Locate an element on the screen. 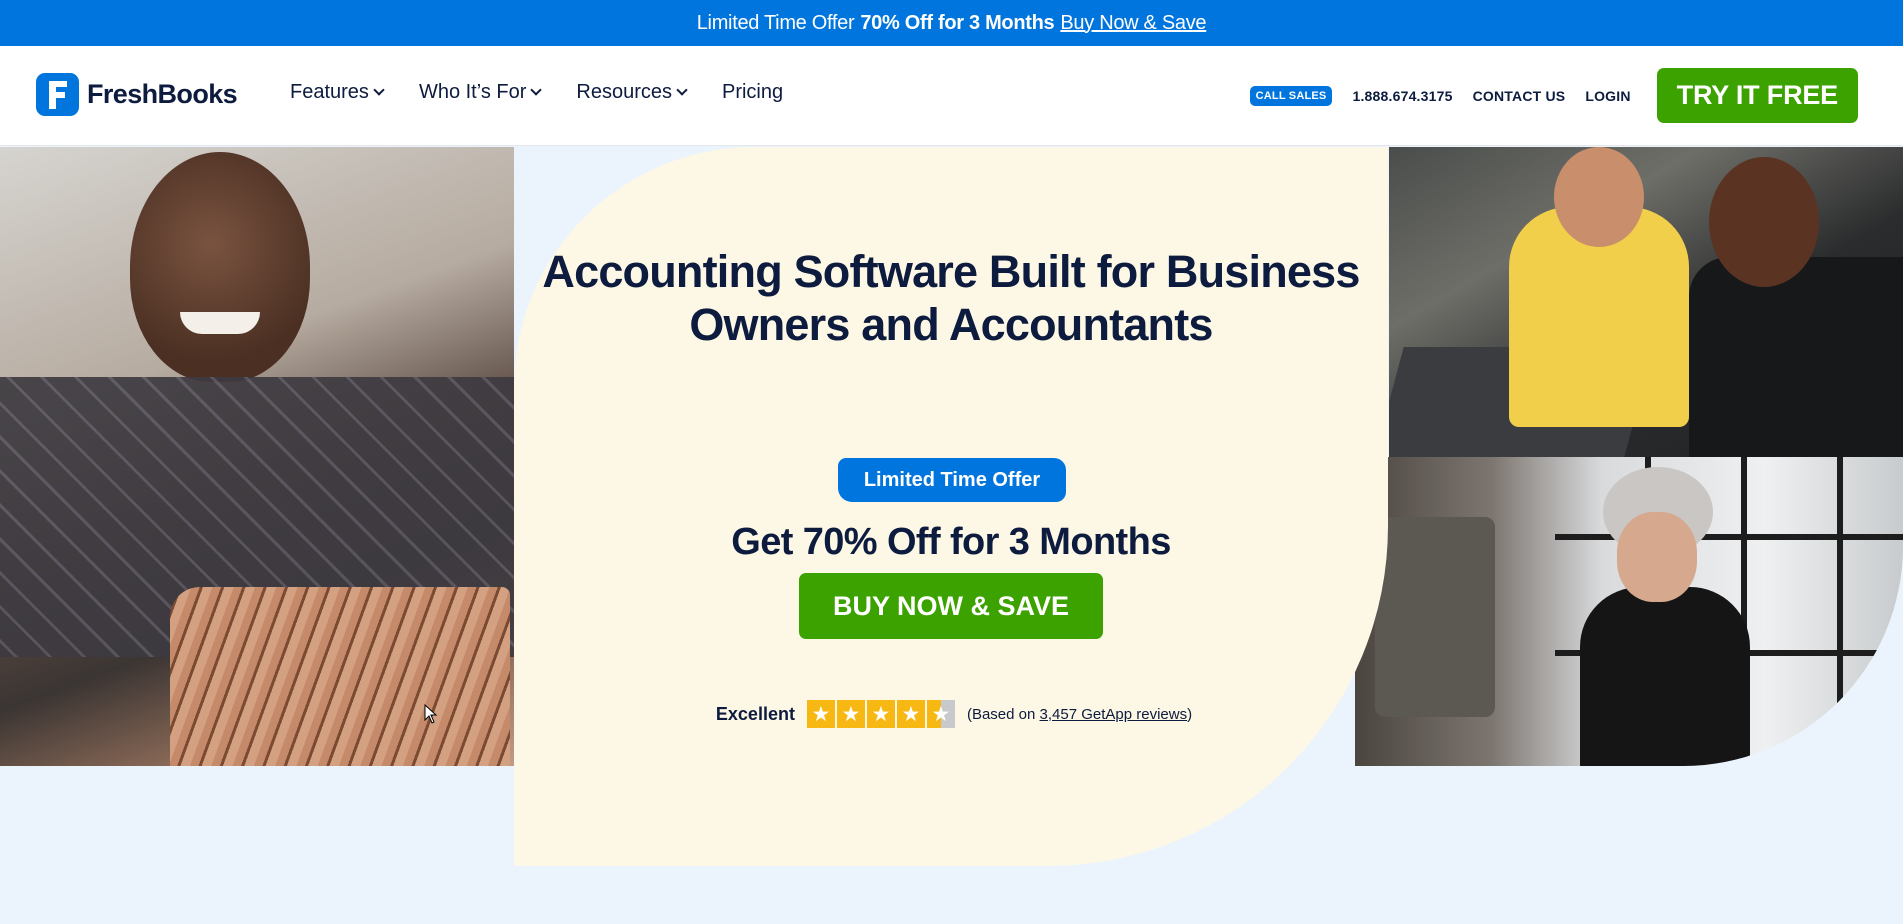 The image size is (1903, 924). call-sales-badge: CALL SALES is located at coordinates (1291, 95).